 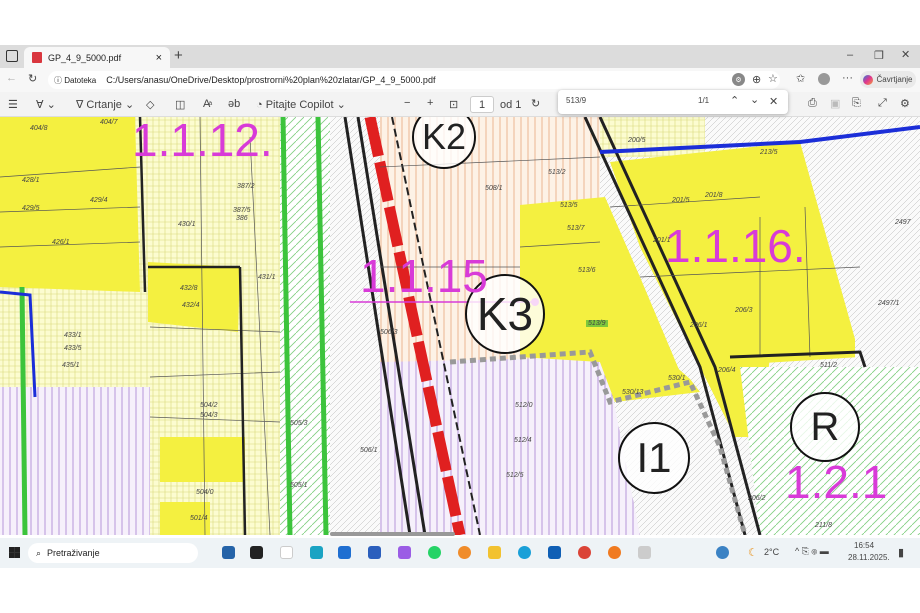 What do you see at coordinates (199, 518) in the screenshot?
I see `parcel-label: 501/4` at bounding box center [199, 518].